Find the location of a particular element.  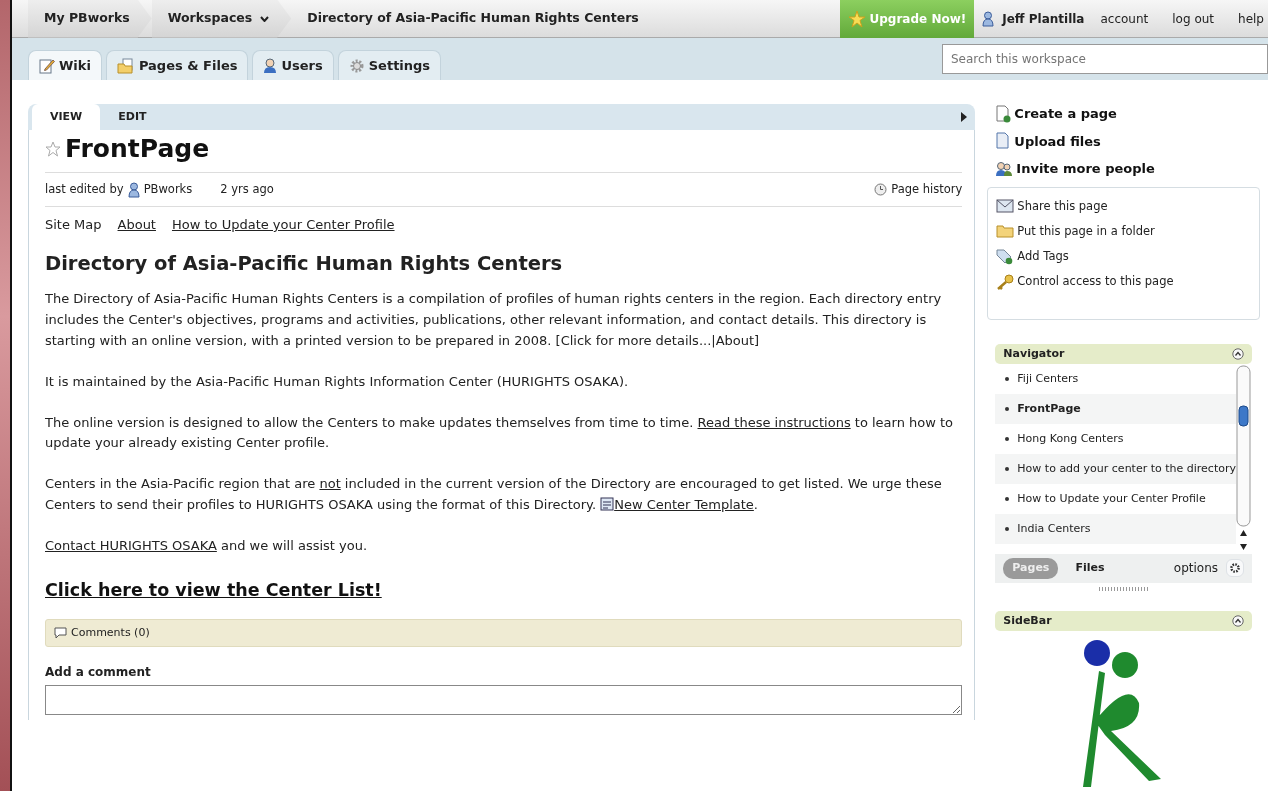

folder-icon is located at coordinates (1005, 231).